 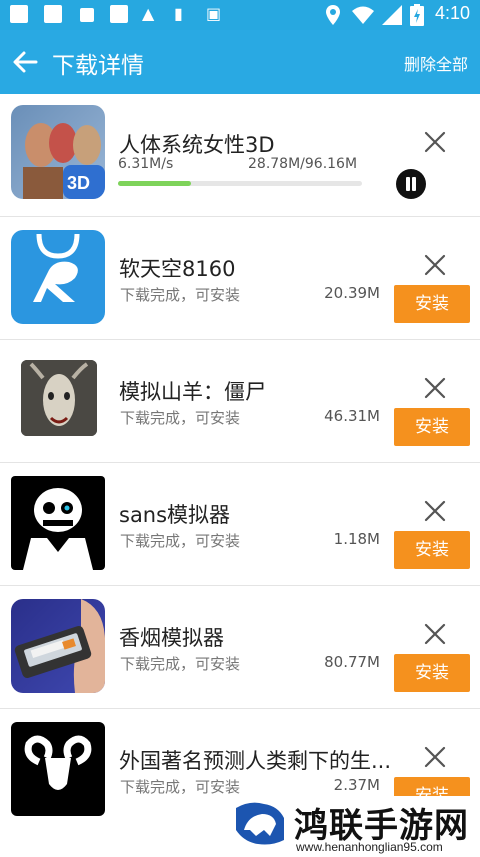 What do you see at coordinates (392, 15) in the screenshot?
I see `signal-icon` at bounding box center [392, 15].